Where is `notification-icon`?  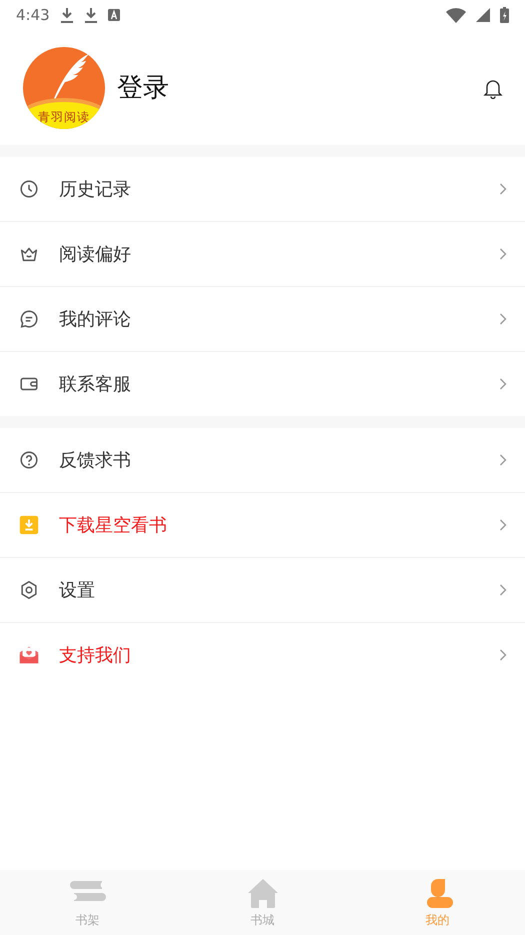 notification-icon is located at coordinates (114, 15).